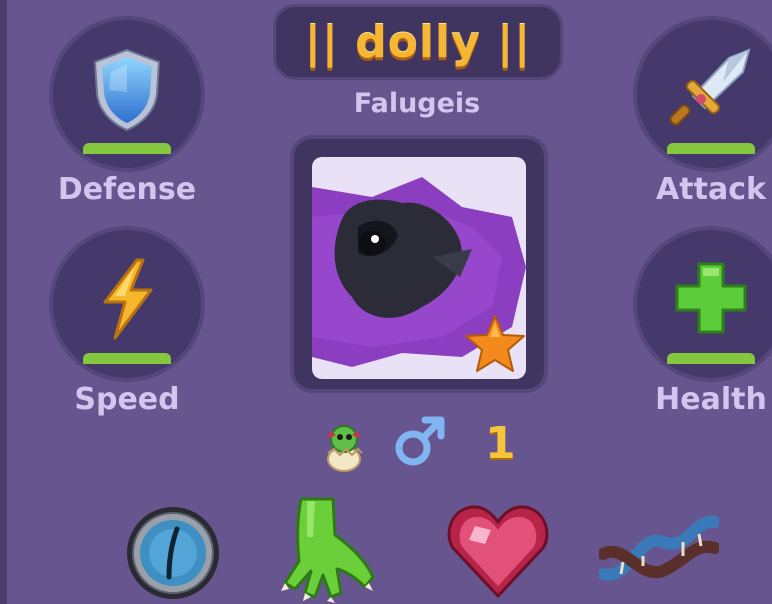 Image resolution: width=772 pixels, height=604 pixels. I want to click on speed-label: Speed, so click(127, 399).